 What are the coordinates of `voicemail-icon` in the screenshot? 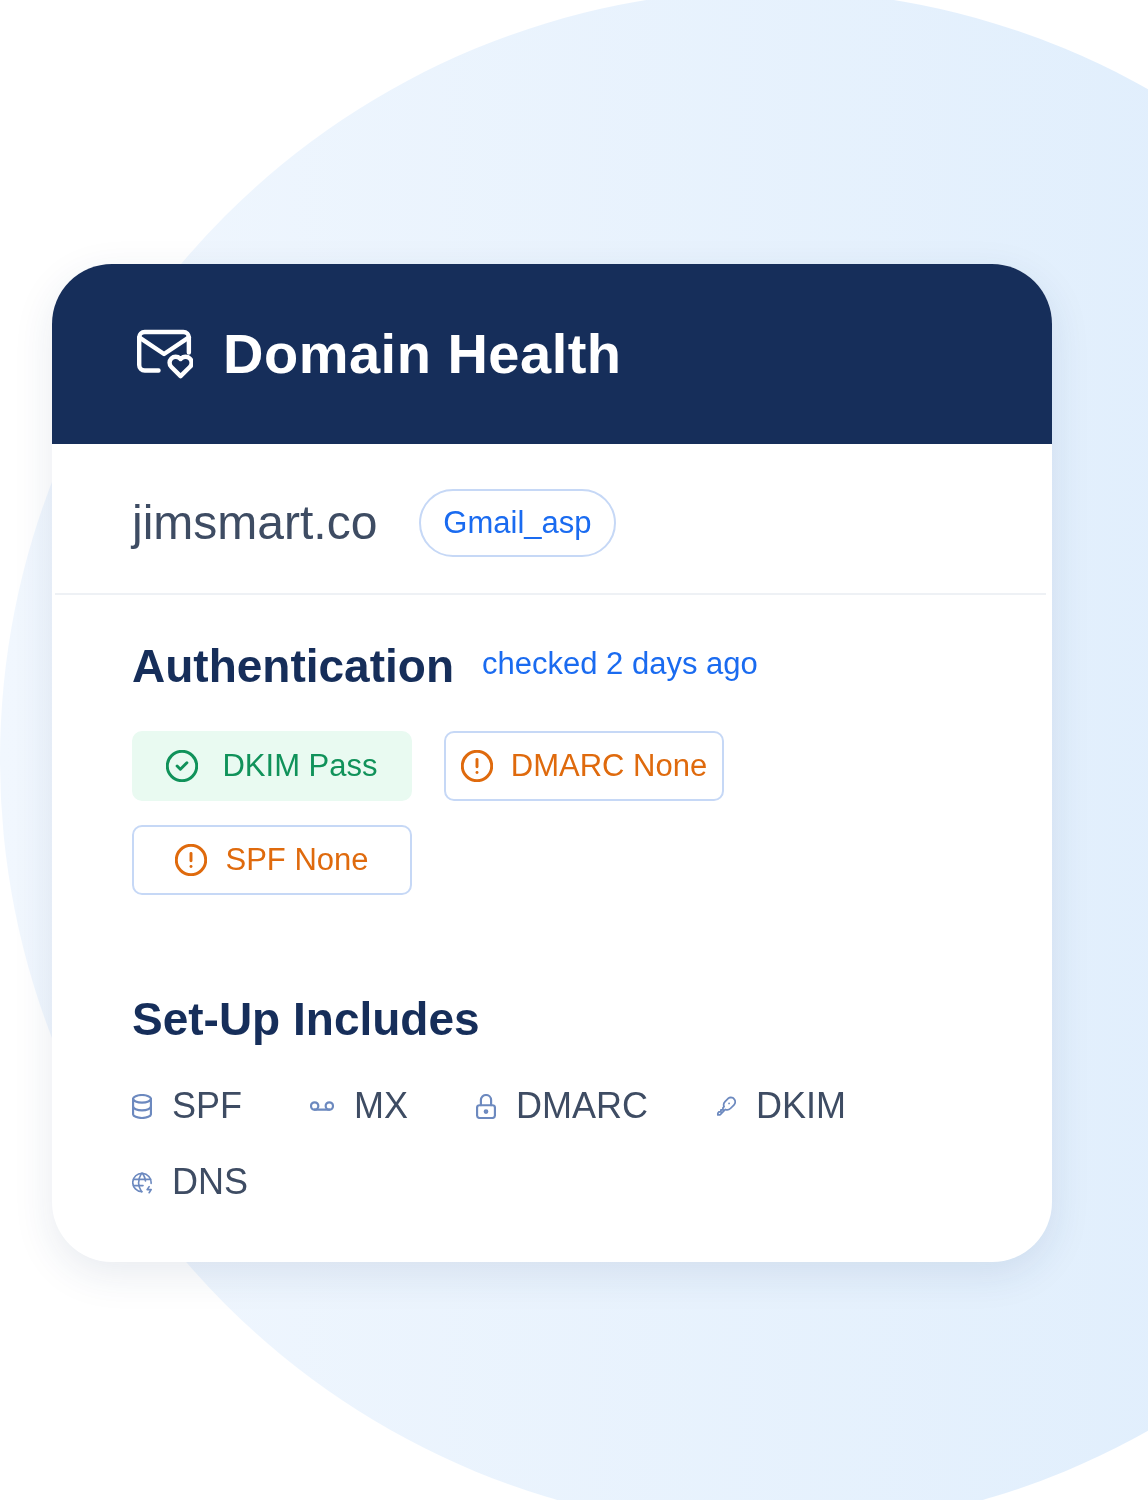 It's located at (322, 1106).